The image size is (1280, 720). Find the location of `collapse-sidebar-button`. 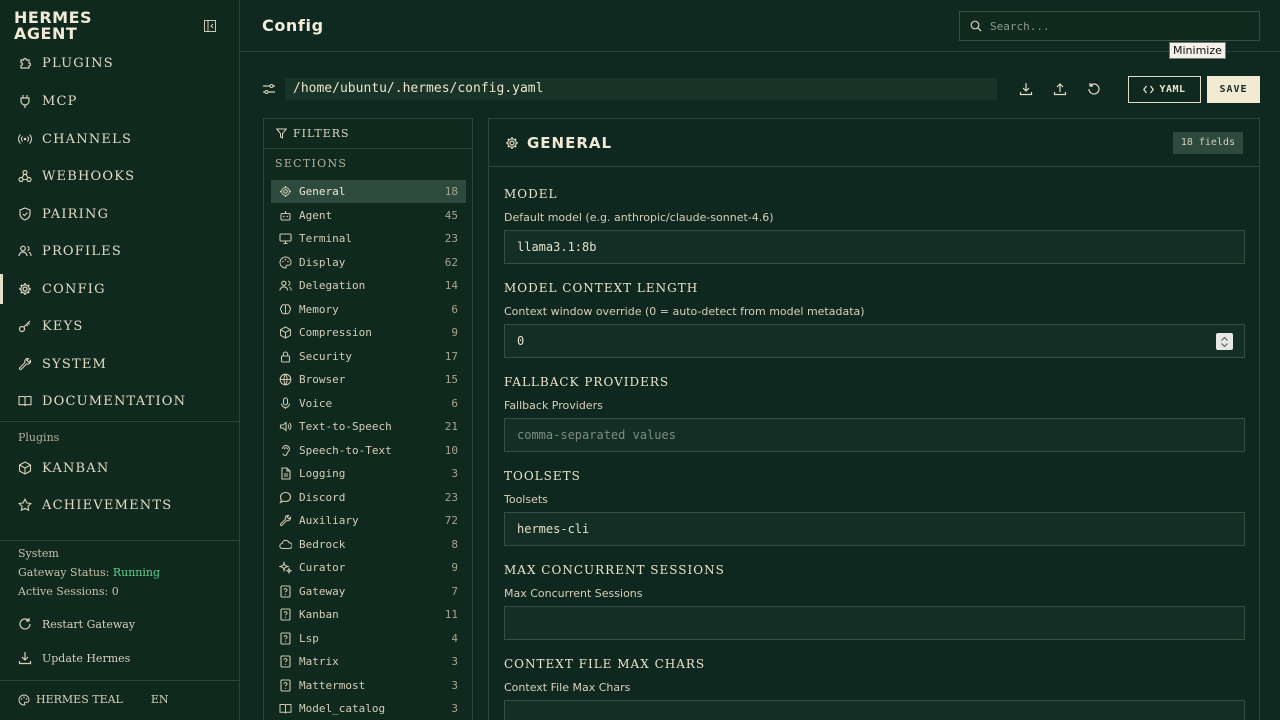

collapse-sidebar-button is located at coordinates (210, 26).